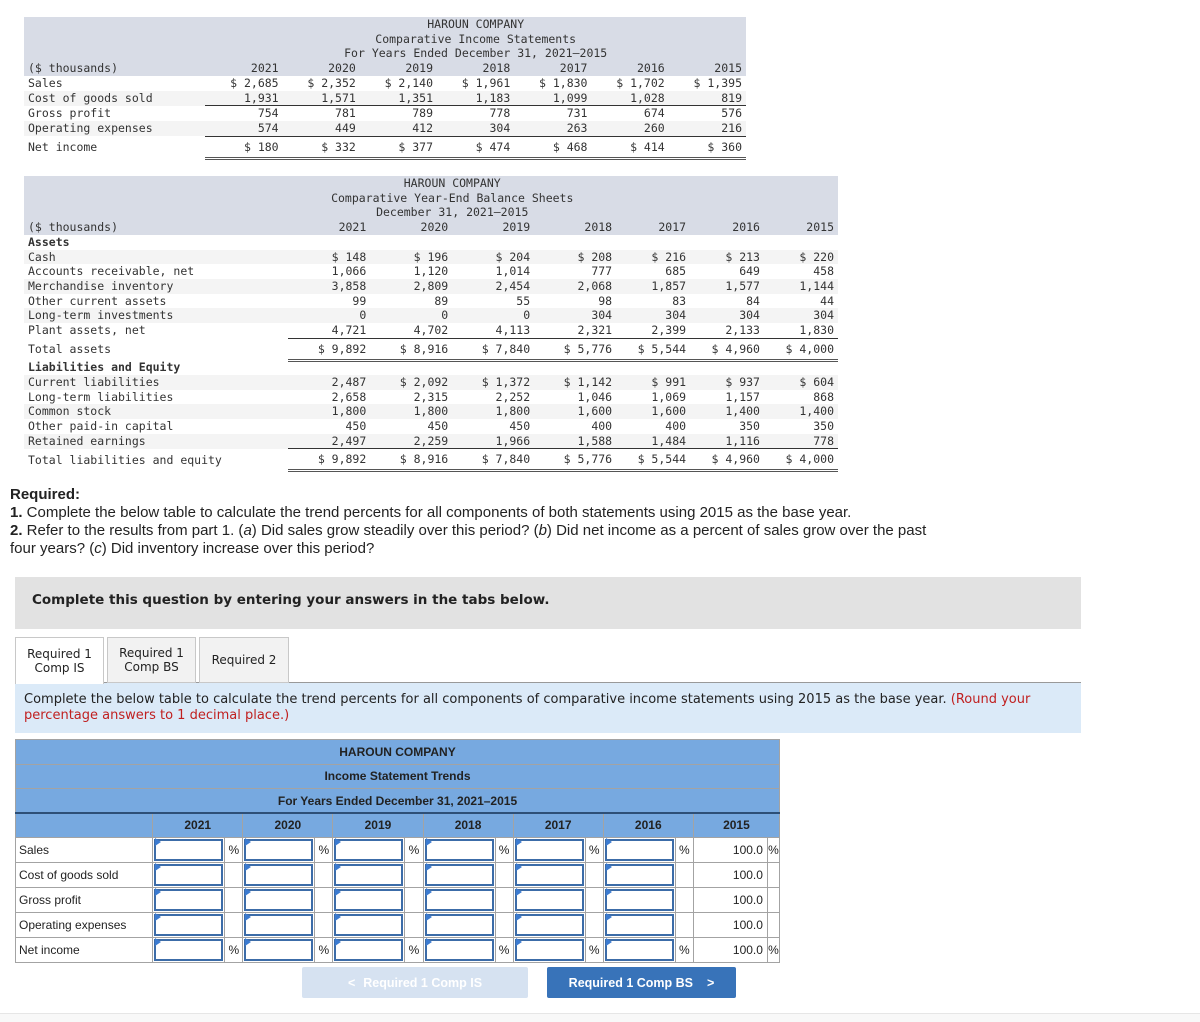  I want to click on trend-input-2021-operating-expenses, so click(189, 924).